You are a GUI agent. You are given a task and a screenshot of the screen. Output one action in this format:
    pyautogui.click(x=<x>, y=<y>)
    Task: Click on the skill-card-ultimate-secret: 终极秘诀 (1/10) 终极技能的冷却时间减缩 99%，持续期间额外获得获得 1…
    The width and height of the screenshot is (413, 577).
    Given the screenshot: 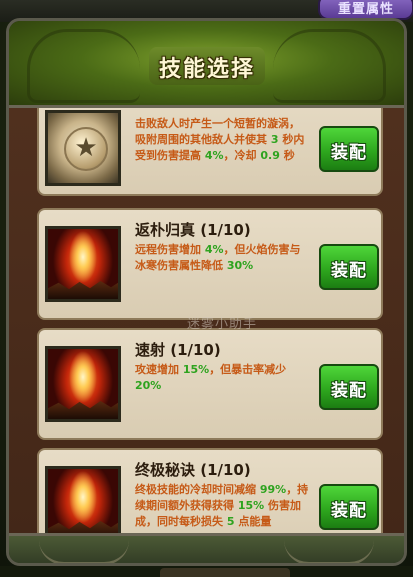 What is the action you would take?
    pyautogui.click(x=210, y=490)
    